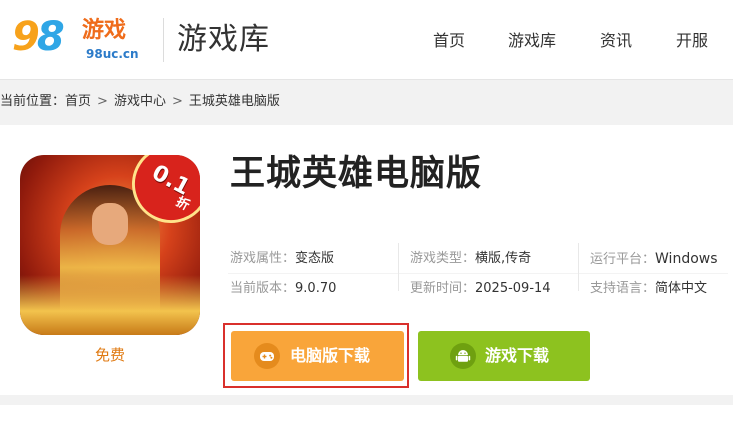  I want to click on info-platform-value: Windows, so click(686, 259).